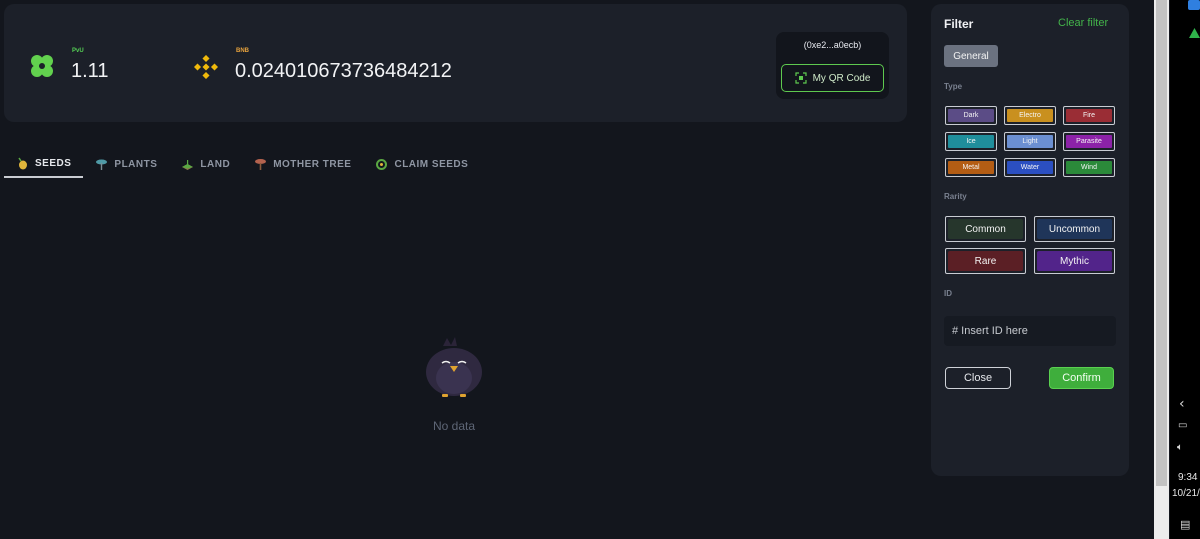 This screenshot has height=539, width=1200. Describe the element at coordinates (1180, 447) in the screenshot. I see `volume-icon: 🔈︎` at that location.